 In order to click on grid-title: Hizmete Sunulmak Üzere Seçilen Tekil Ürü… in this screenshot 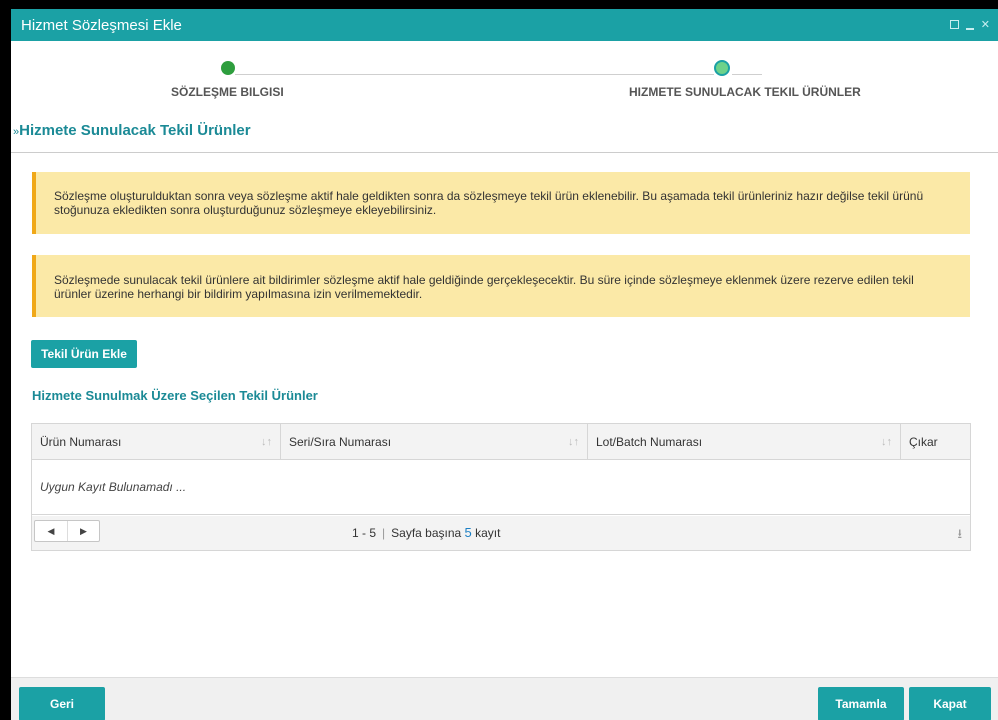, I will do `click(175, 395)`.